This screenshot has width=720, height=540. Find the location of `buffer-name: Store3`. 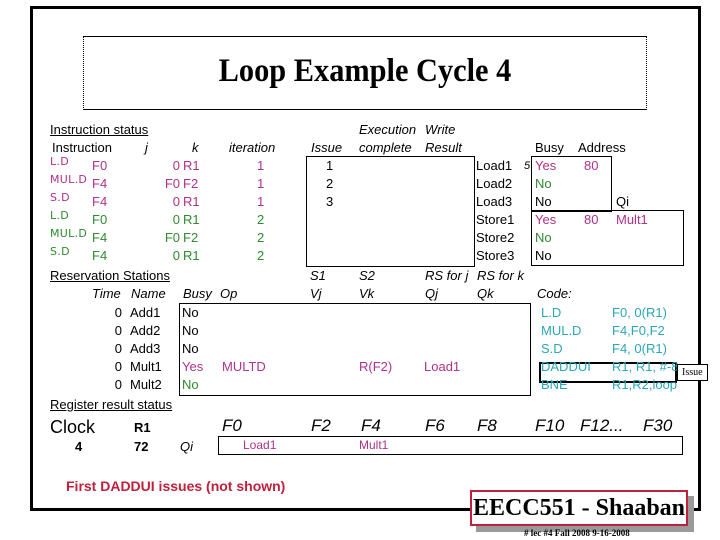

buffer-name: Store3 is located at coordinates (495, 255).